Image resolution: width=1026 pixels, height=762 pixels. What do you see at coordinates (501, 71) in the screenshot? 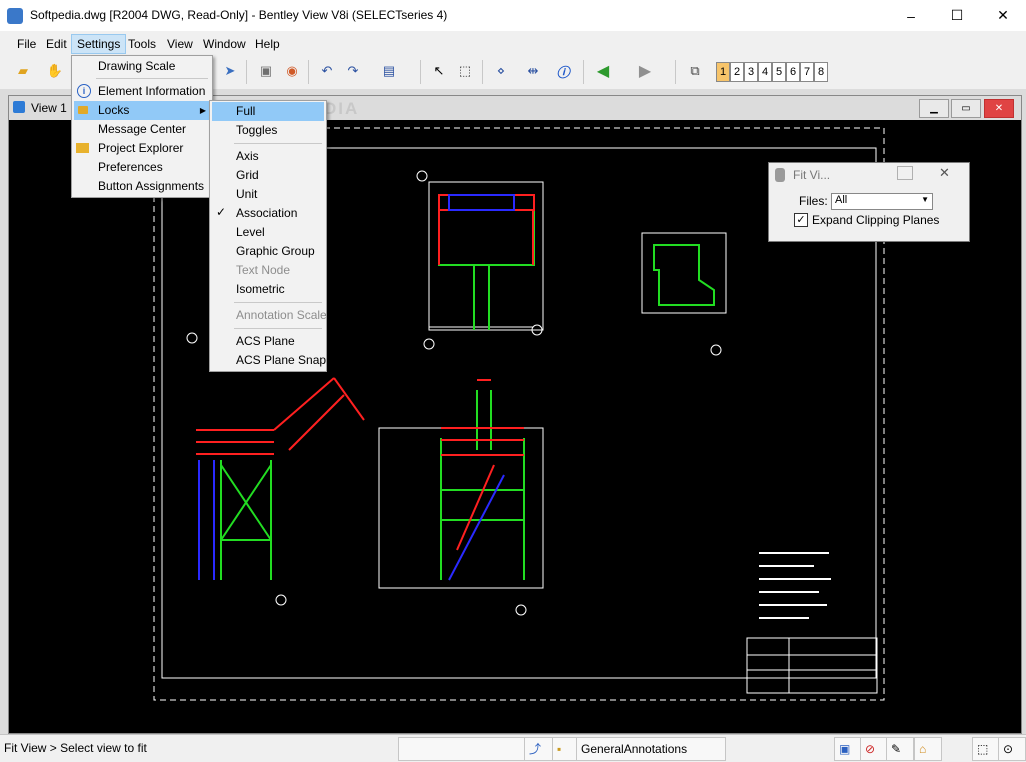
I see `query-icon: ⋄` at bounding box center [501, 71].